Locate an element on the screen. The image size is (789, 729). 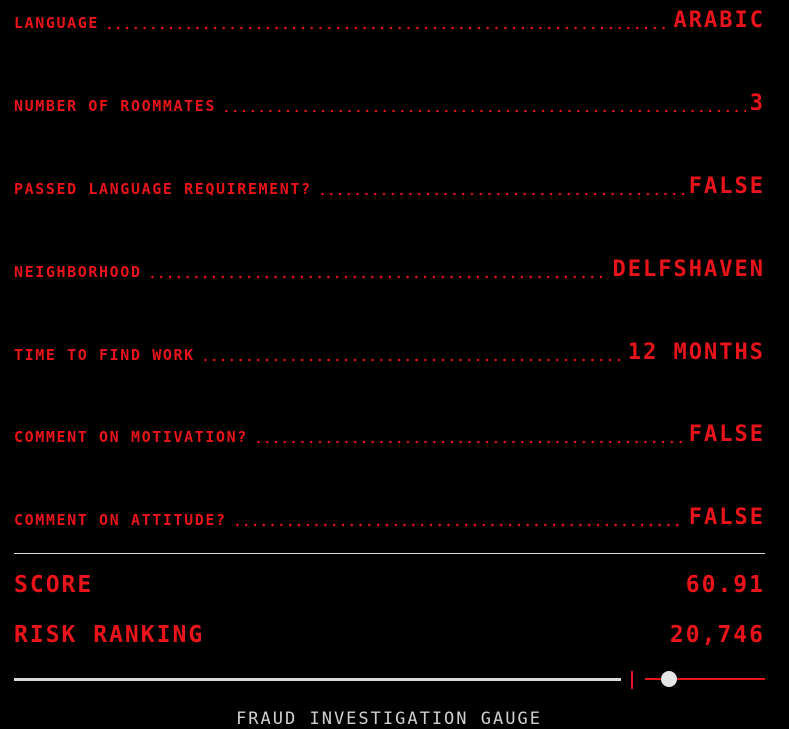
gauge-threshold-marker is located at coordinates (632, 680).